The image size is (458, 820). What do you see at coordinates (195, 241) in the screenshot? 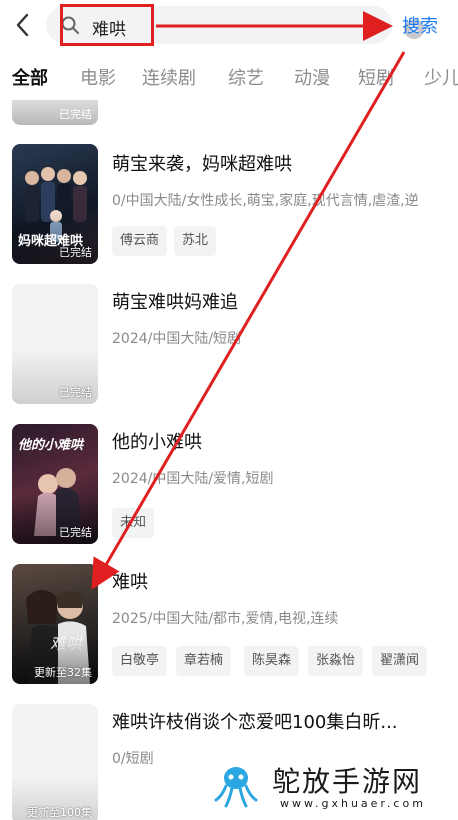
I see `actor-tag: 苏北` at bounding box center [195, 241].